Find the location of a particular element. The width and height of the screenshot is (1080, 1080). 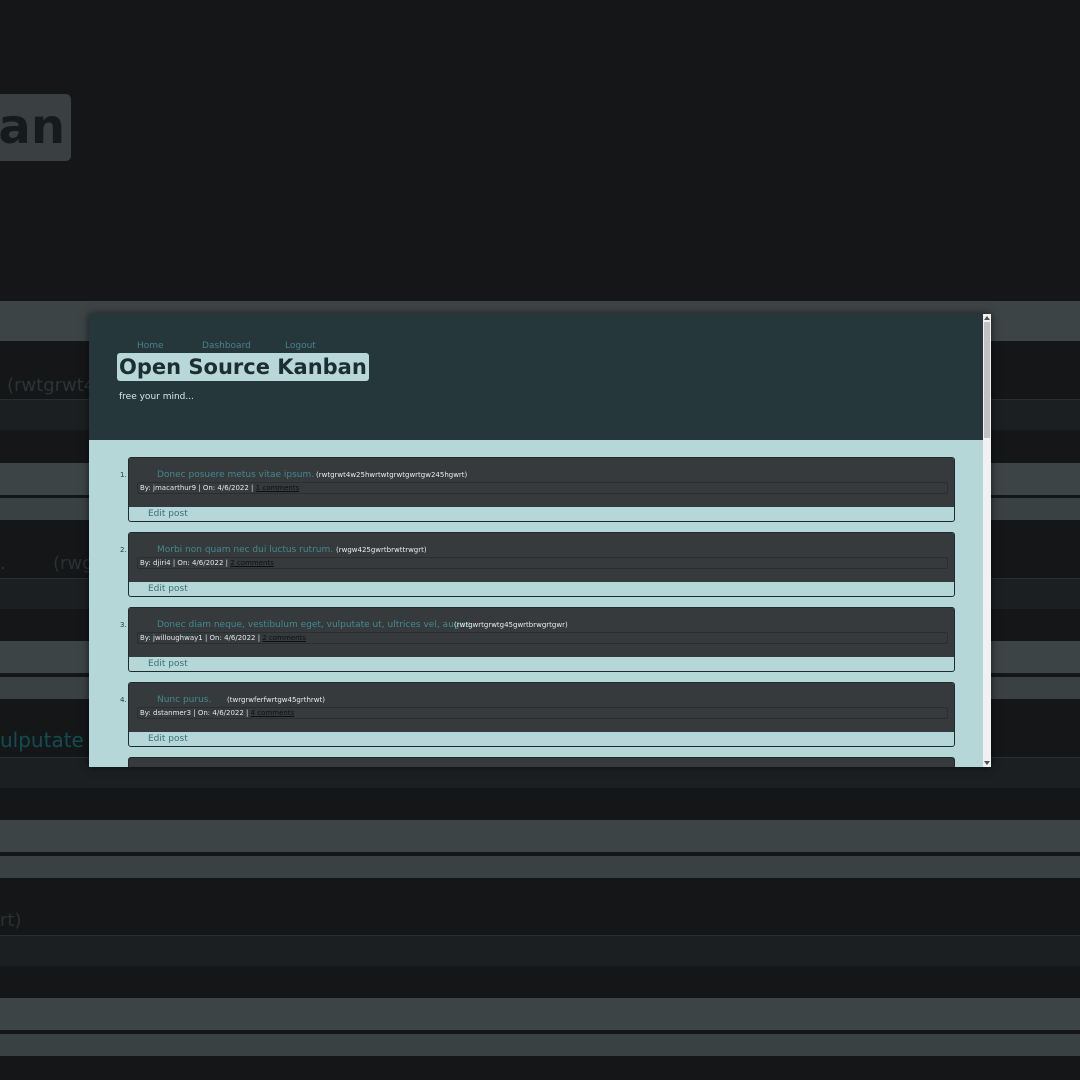

background-text: rt) is located at coordinates (11, 920).